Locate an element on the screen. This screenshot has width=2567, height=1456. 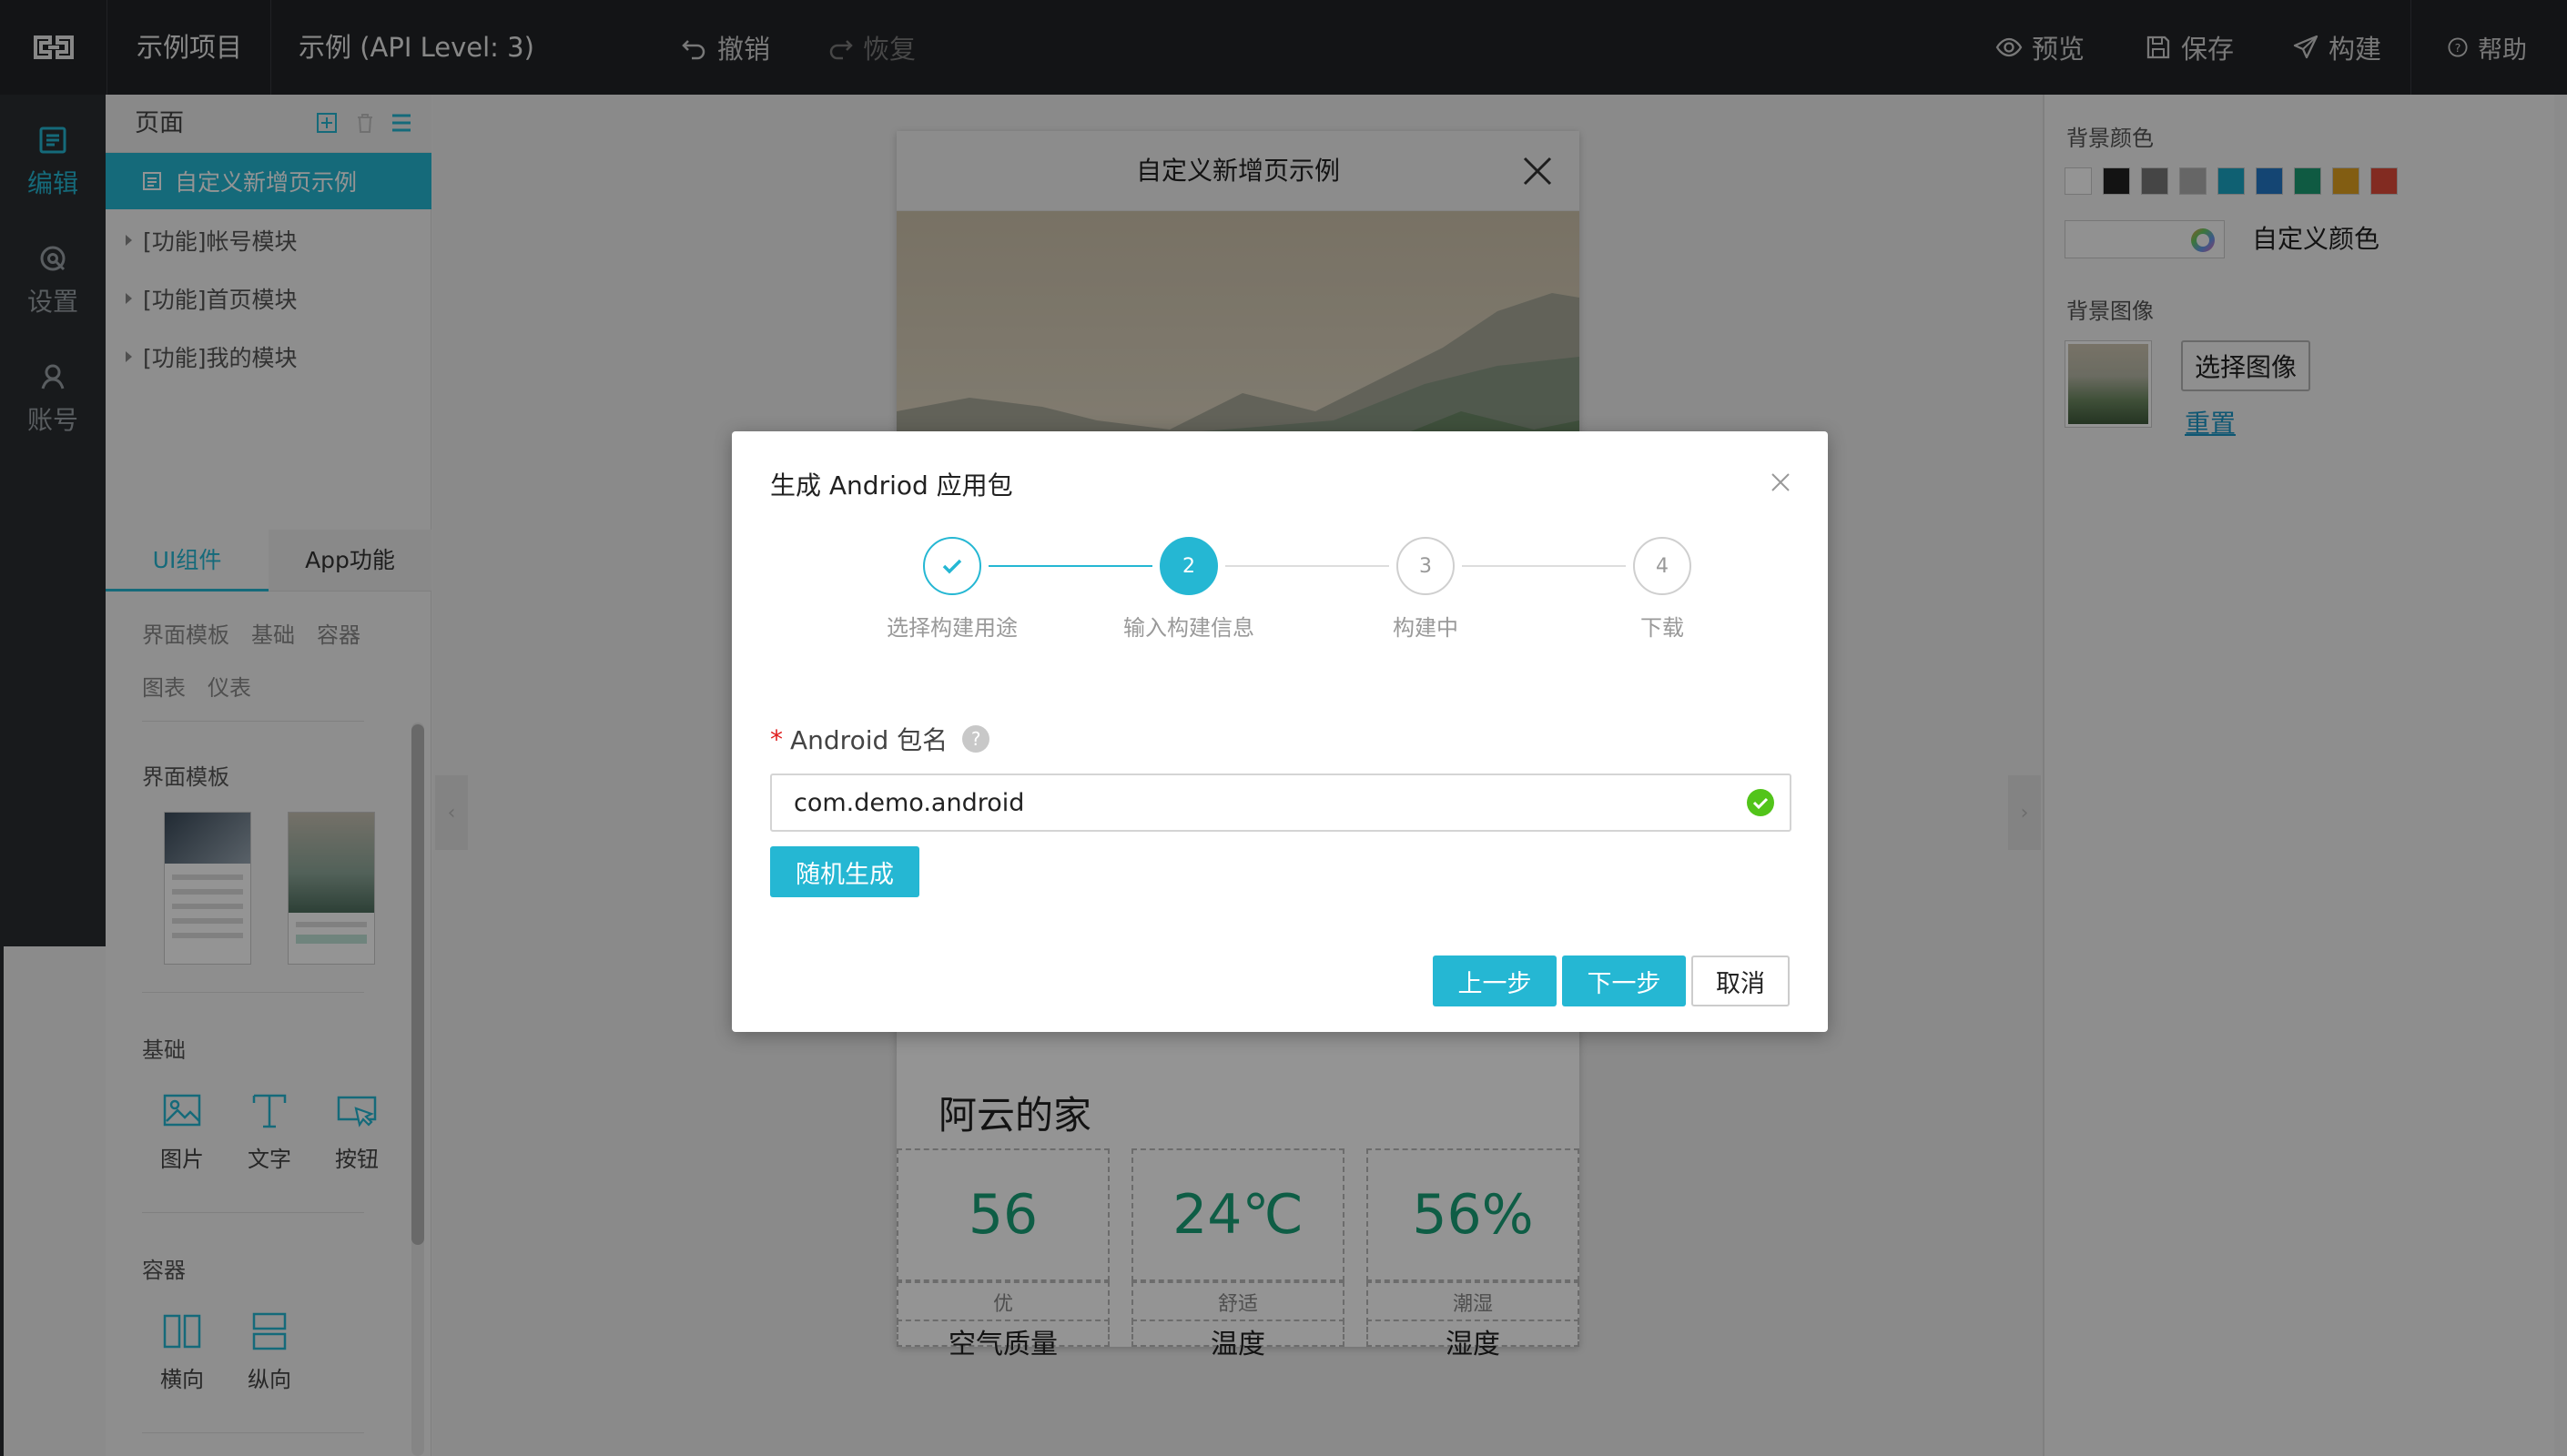
dialog-title: 生成 Andriod 应用包 is located at coordinates (891, 485).